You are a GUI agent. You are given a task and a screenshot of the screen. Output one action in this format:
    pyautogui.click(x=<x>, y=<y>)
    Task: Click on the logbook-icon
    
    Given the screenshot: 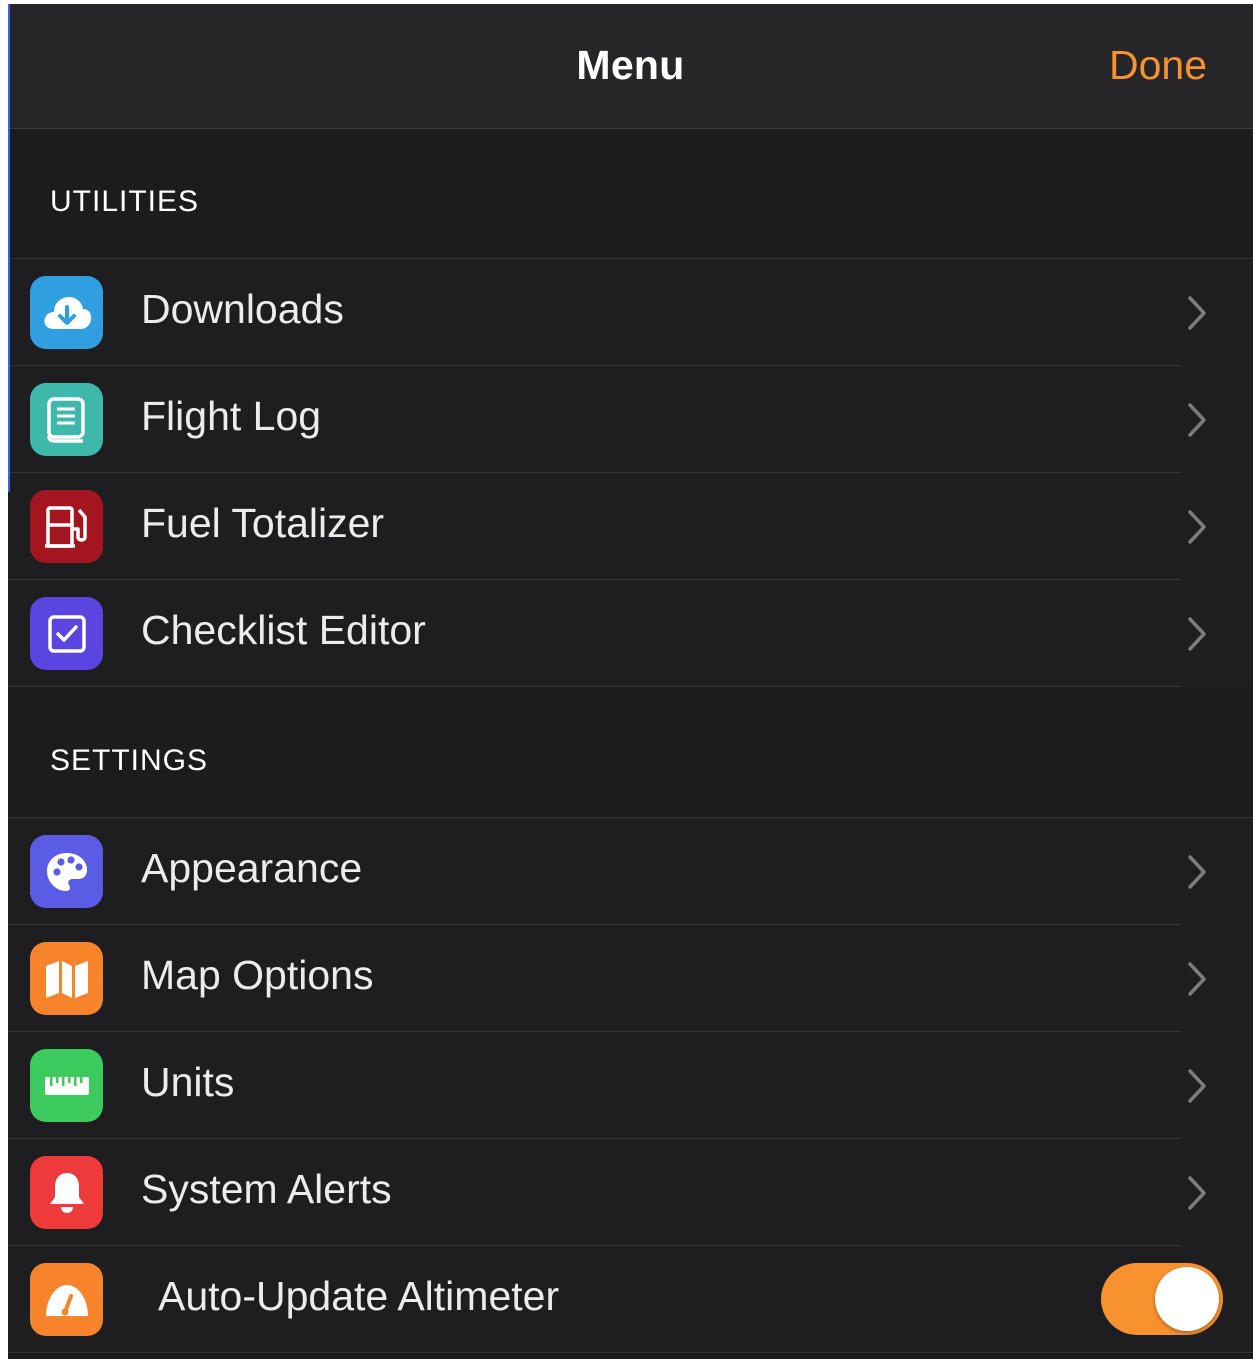 What is the action you would take?
    pyautogui.click(x=66, y=419)
    